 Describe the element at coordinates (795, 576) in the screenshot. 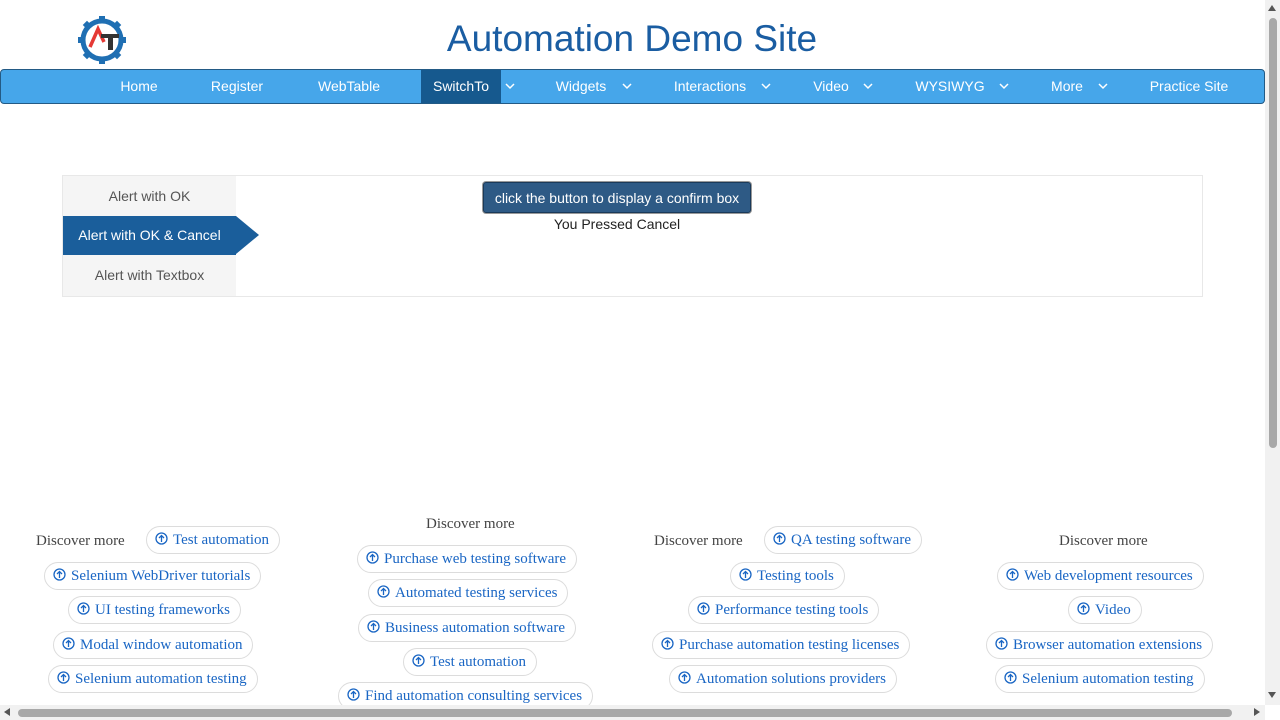

I see `chip-label: Testing tools` at that location.